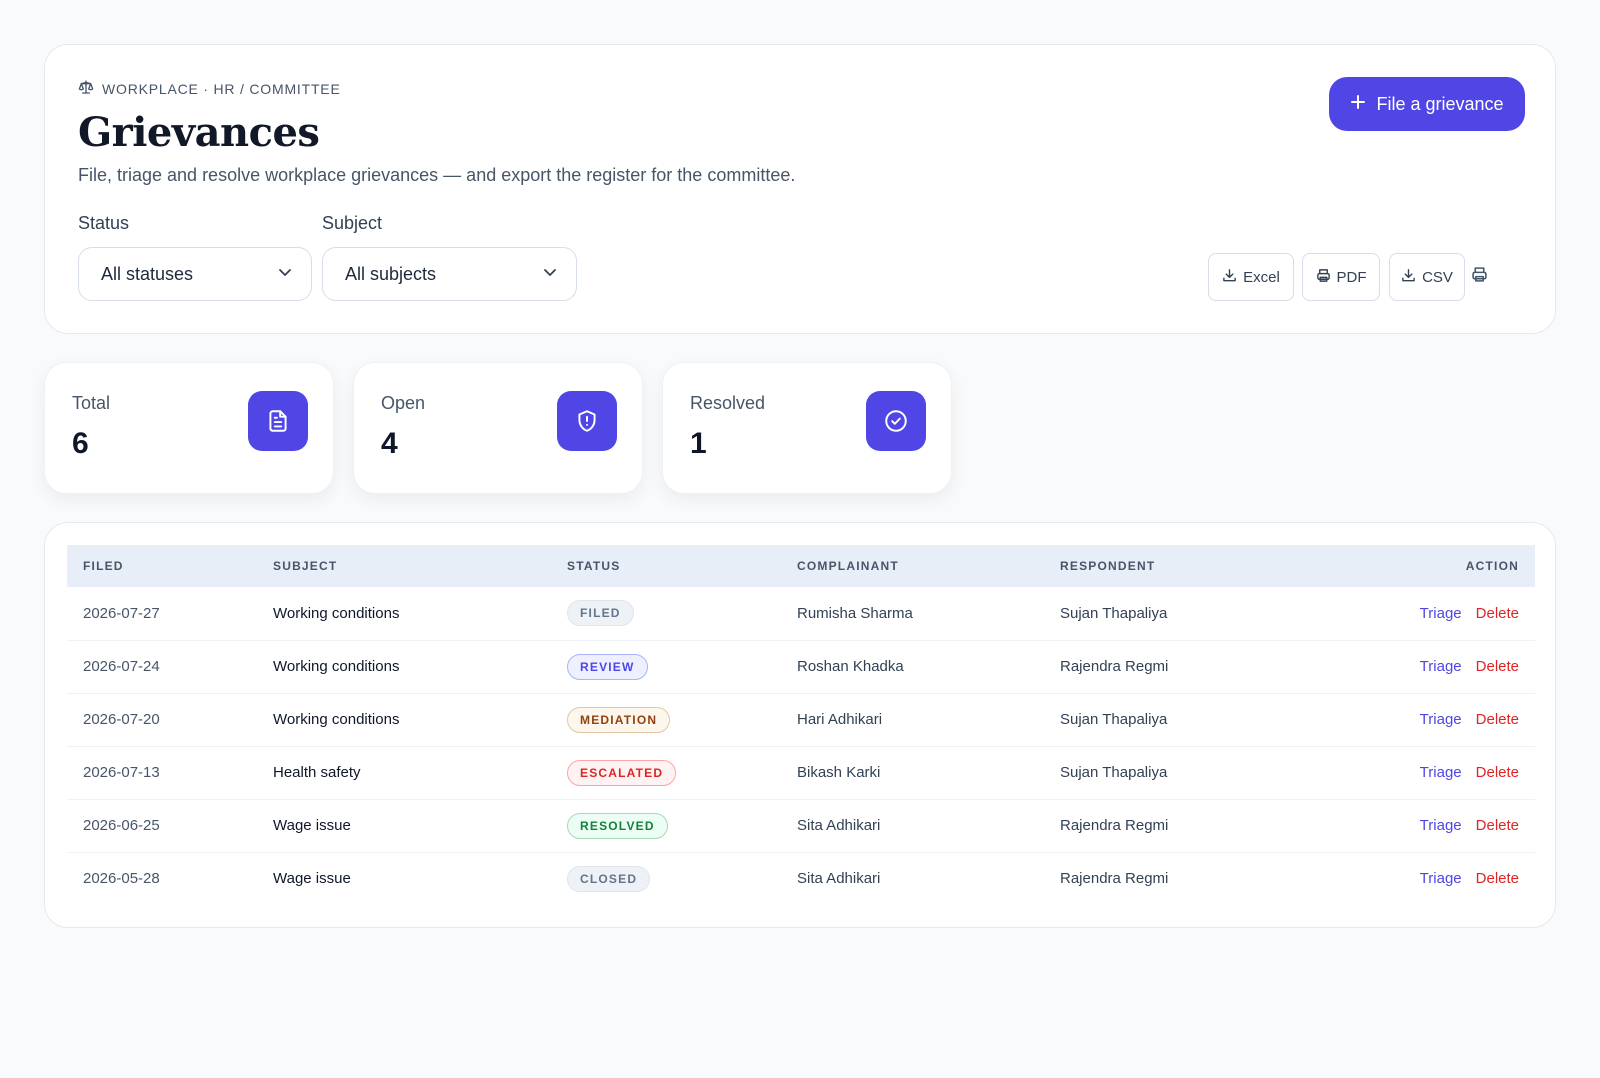 Image resolution: width=1600 pixels, height=1078 pixels. Describe the element at coordinates (317, 772) in the screenshot. I see `cell-subject: Health safety` at that location.